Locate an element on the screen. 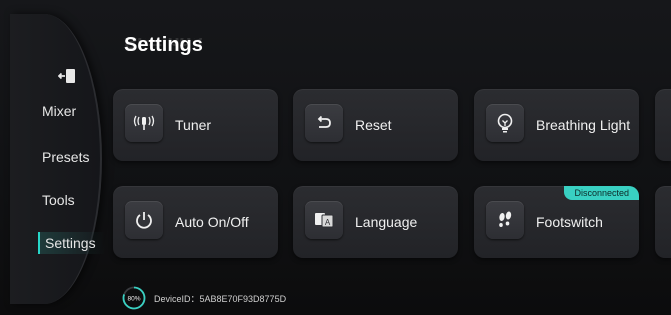  sidebar-item-tools: Tools is located at coordinates (72, 200).